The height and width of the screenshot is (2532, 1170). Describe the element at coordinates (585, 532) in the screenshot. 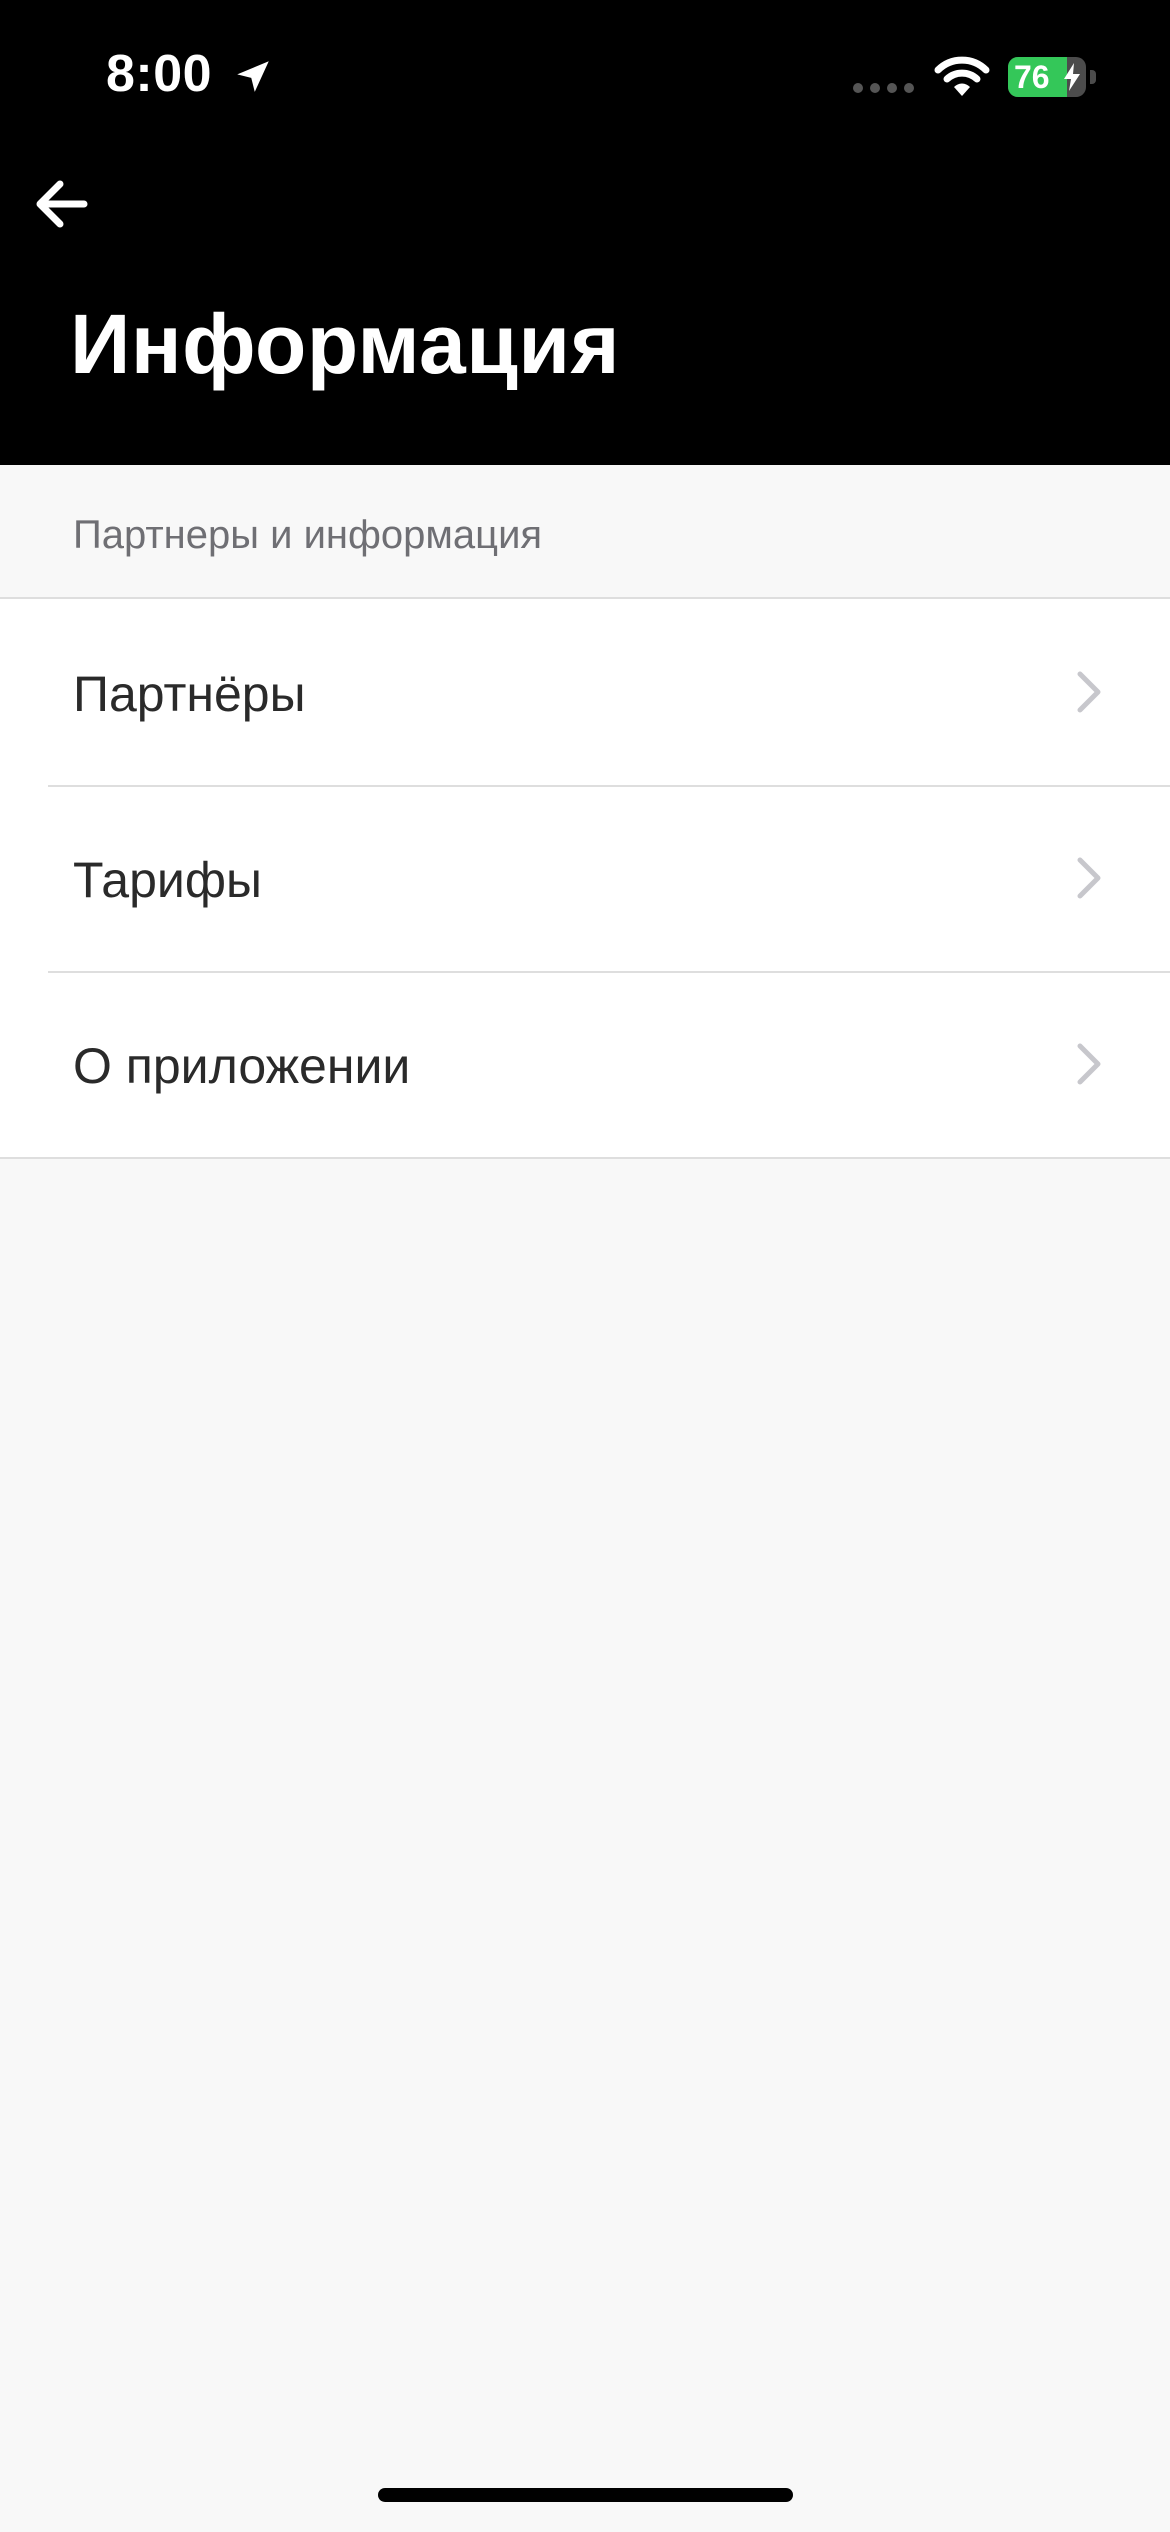

I see `section-header: Партнеры и информация` at that location.